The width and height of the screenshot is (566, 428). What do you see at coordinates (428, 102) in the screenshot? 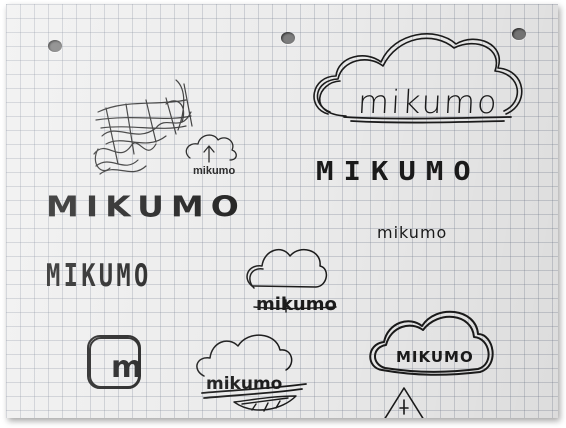
I see `large-cloud-wordmark: mikumo` at bounding box center [428, 102].